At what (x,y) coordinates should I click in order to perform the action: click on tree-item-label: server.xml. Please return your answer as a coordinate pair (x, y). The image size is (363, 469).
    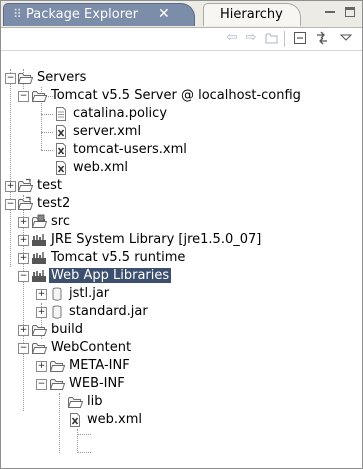
    Looking at the image, I should click on (107, 131).